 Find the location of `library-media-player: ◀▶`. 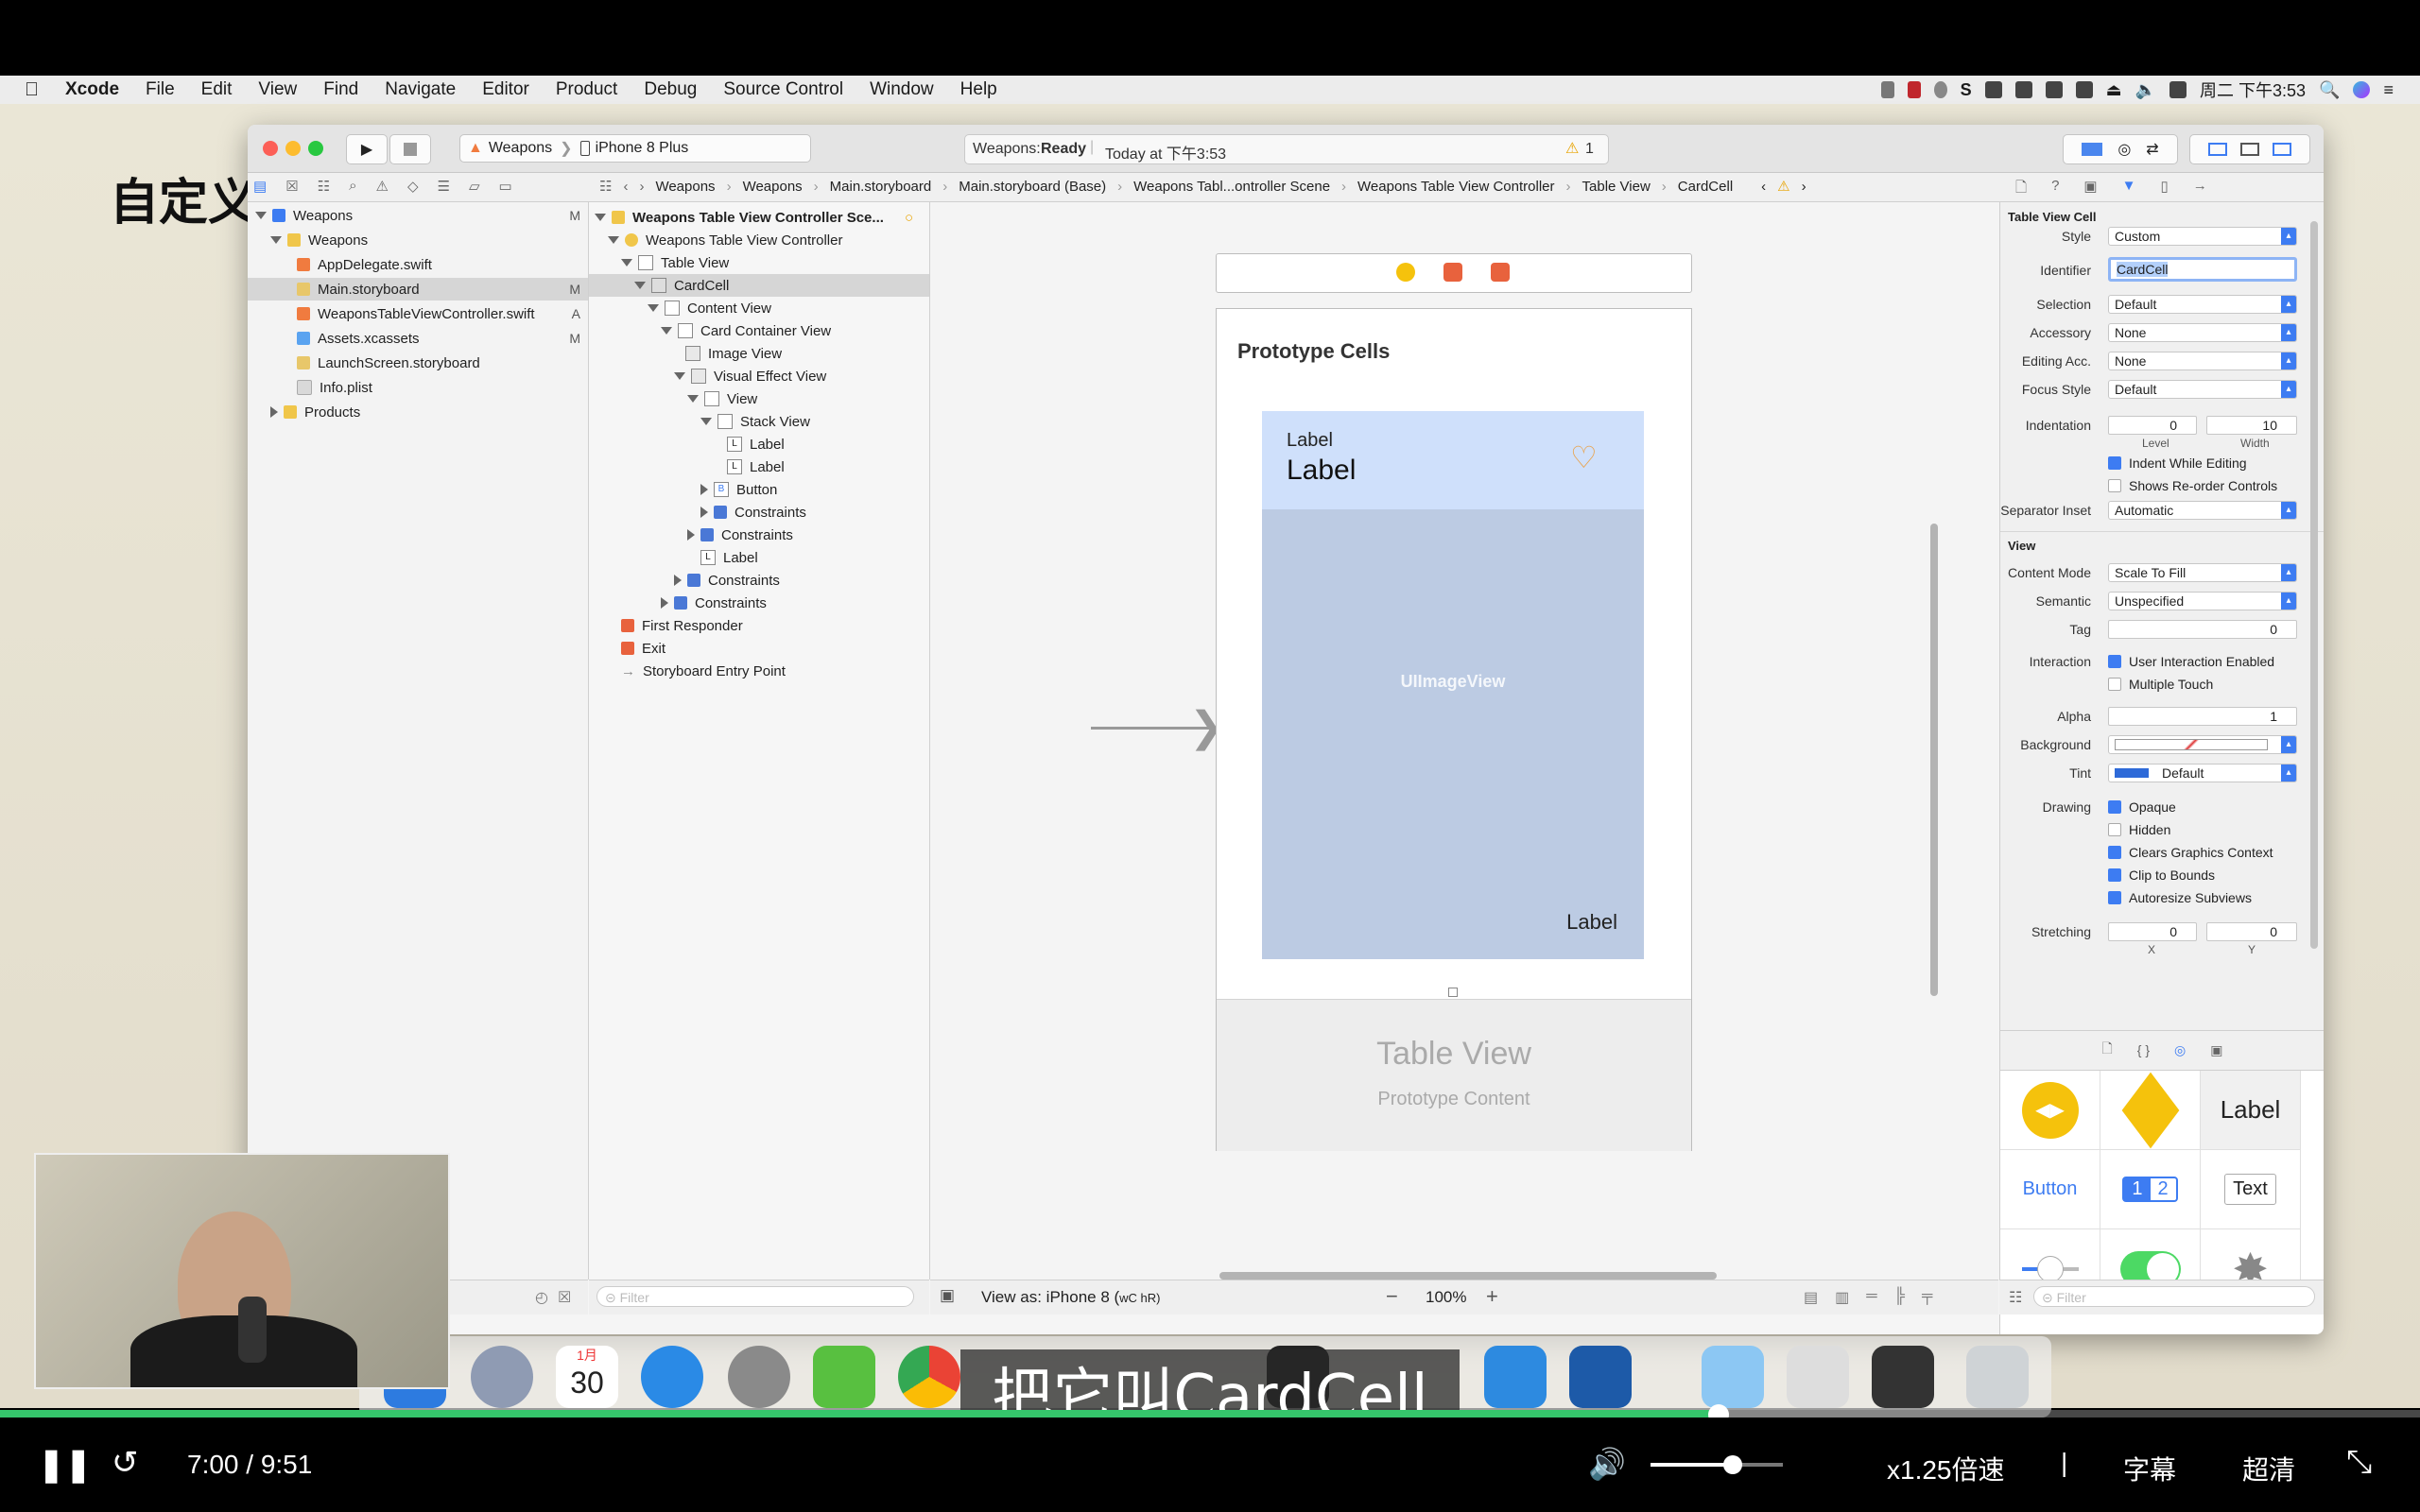

library-media-player: ◀▶ is located at coordinates (2050, 1110).